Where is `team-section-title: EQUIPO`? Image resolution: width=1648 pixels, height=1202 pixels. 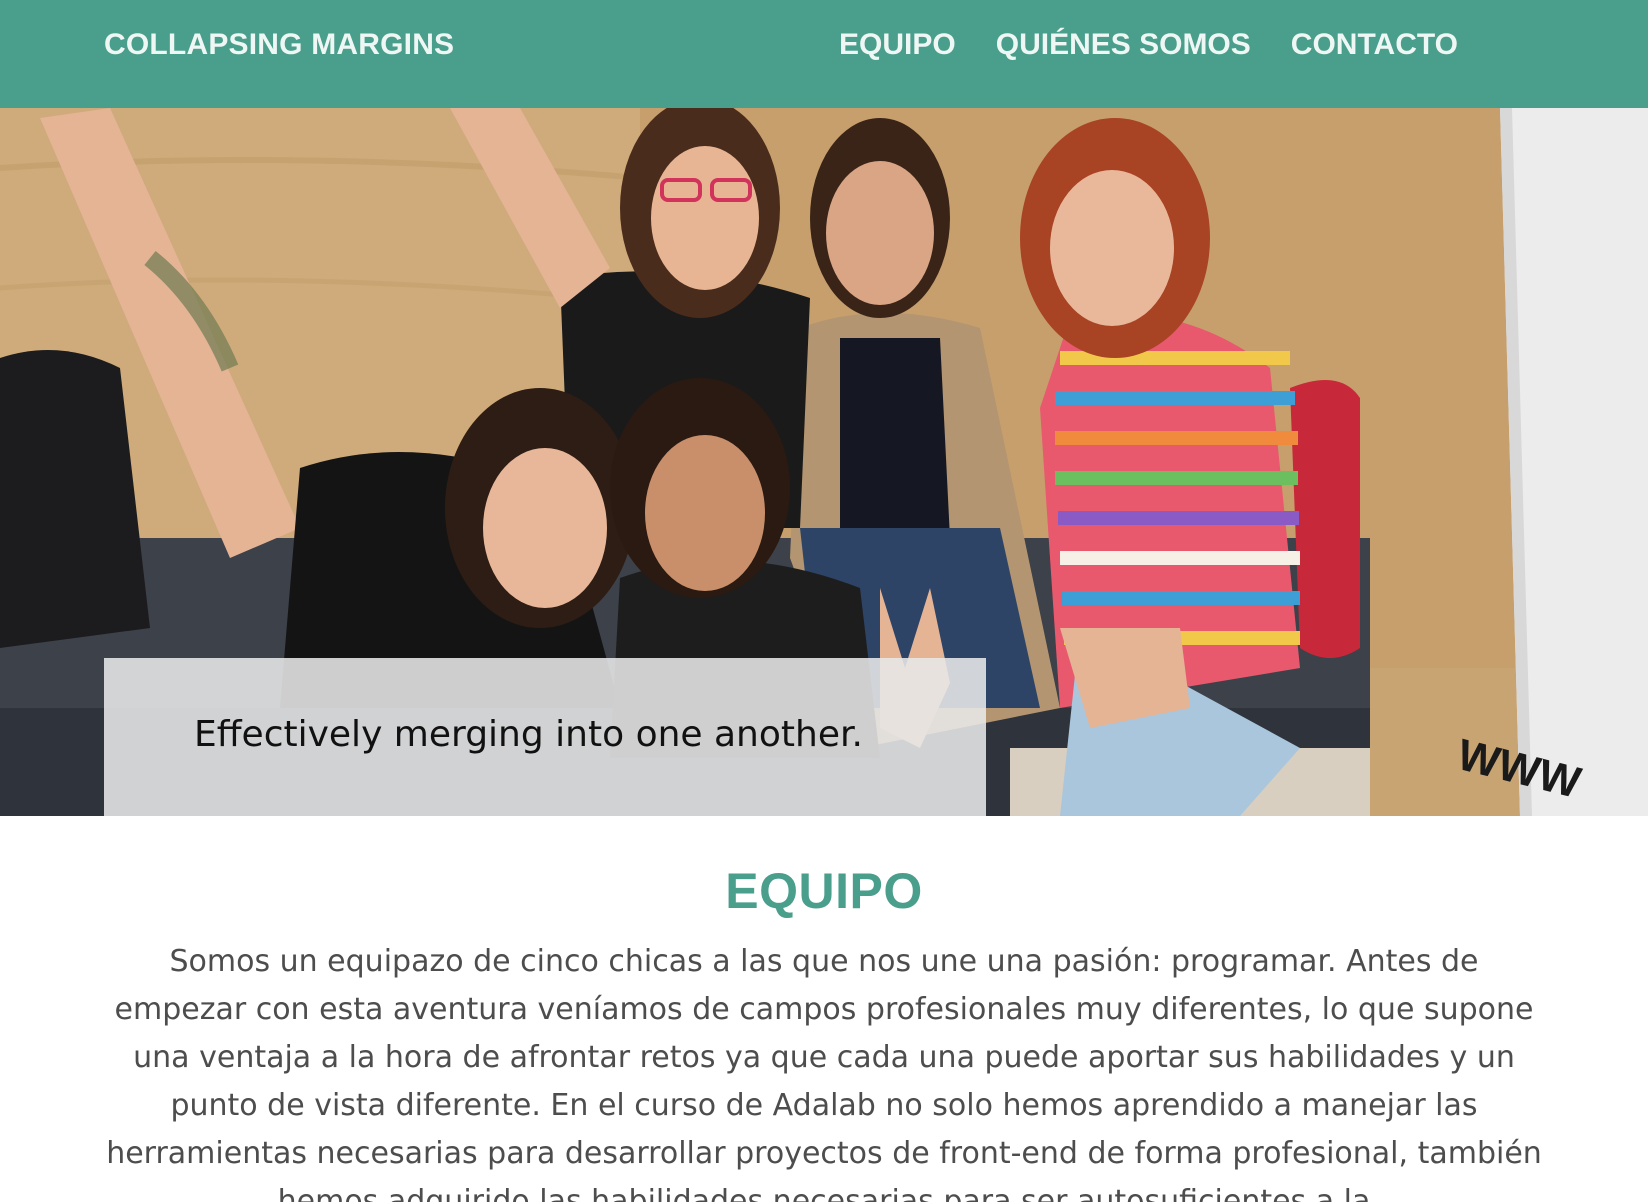
team-section-title: EQUIPO is located at coordinates (824, 891).